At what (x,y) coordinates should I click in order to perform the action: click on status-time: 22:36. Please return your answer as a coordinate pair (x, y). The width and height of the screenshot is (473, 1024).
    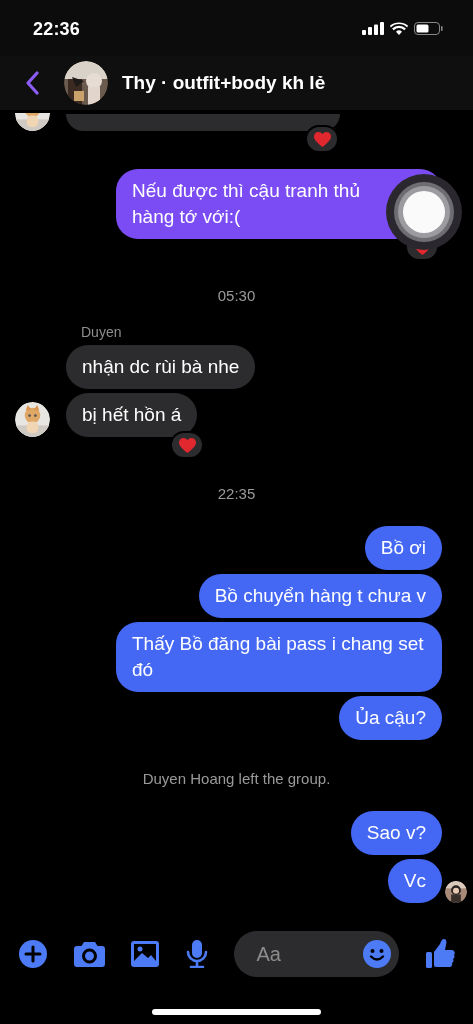
    Looking at the image, I should click on (57, 29).